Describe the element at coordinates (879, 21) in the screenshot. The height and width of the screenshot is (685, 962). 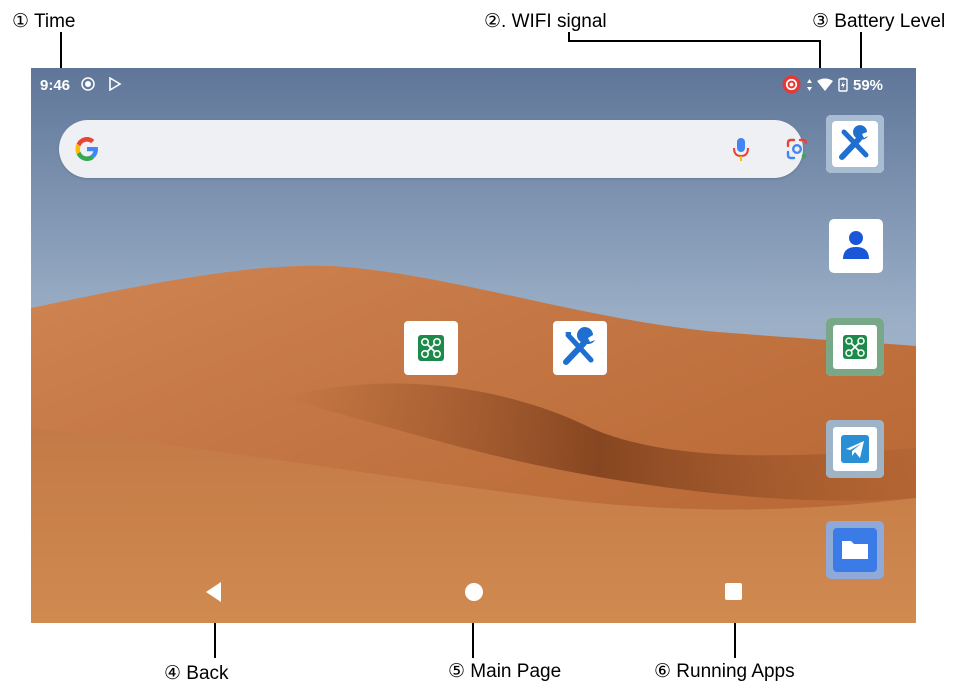
I see `callout-battery: ③ Battery Level` at that location.